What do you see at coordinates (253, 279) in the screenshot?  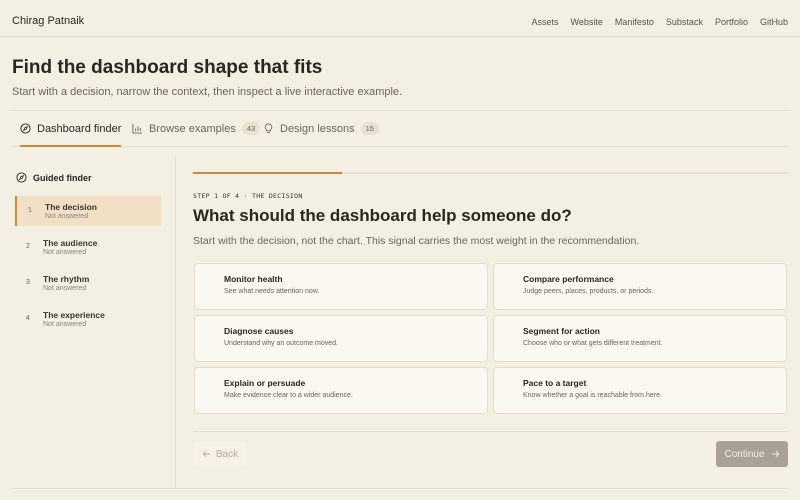 I see `option-title: Monitor health` at bounding box center [253, 279].